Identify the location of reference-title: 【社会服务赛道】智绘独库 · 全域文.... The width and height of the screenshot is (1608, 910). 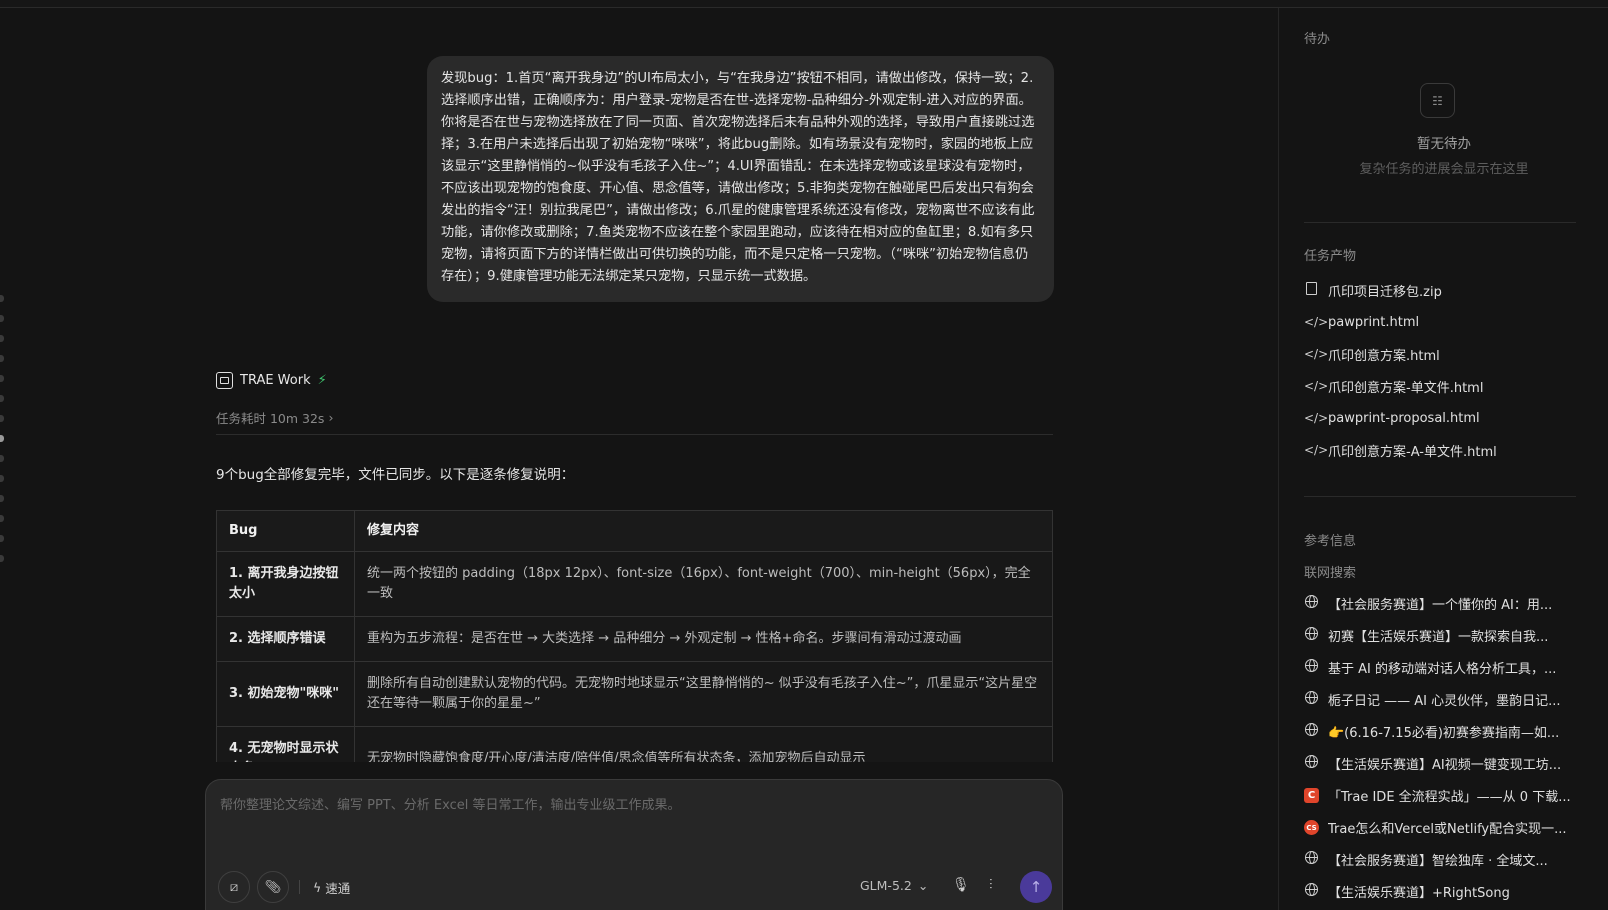
(1438, 861).